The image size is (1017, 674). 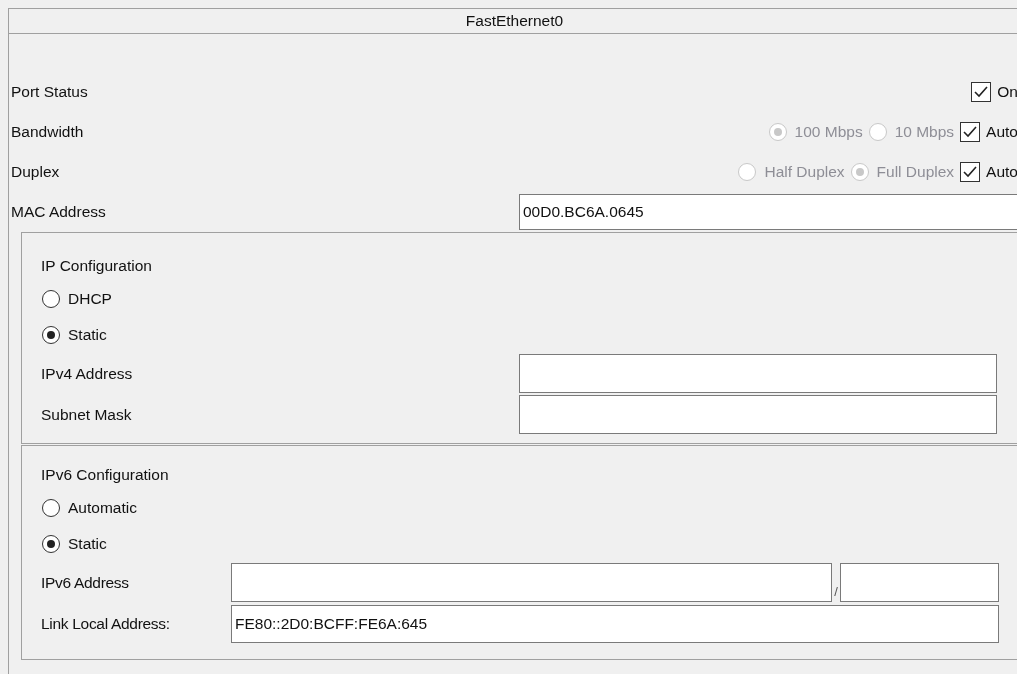 I want to click on ipv6-address-label: IPv6 Address, so click(x=85, y=582).